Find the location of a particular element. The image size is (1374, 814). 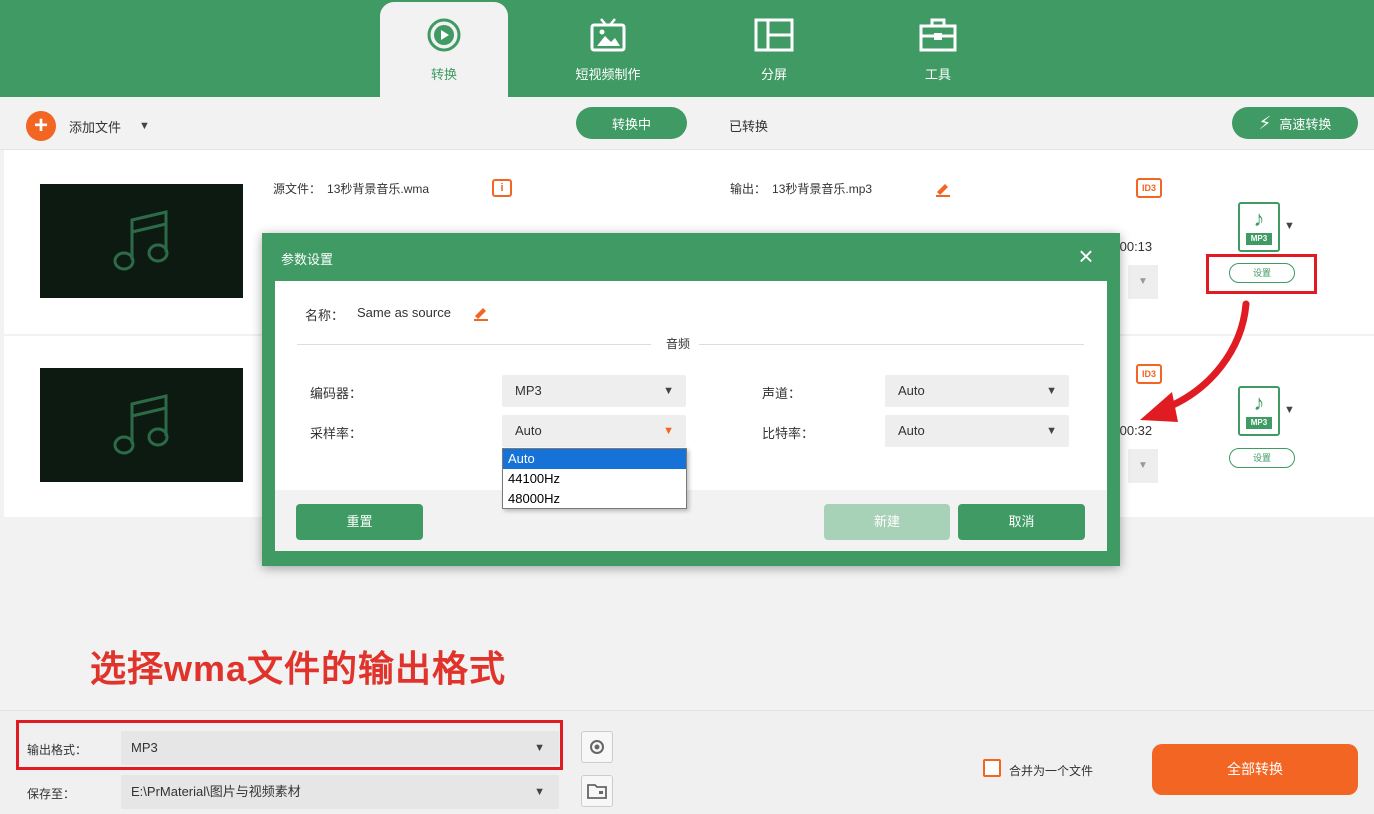

tab-label: 工具 is located at coordinates (937, 74).